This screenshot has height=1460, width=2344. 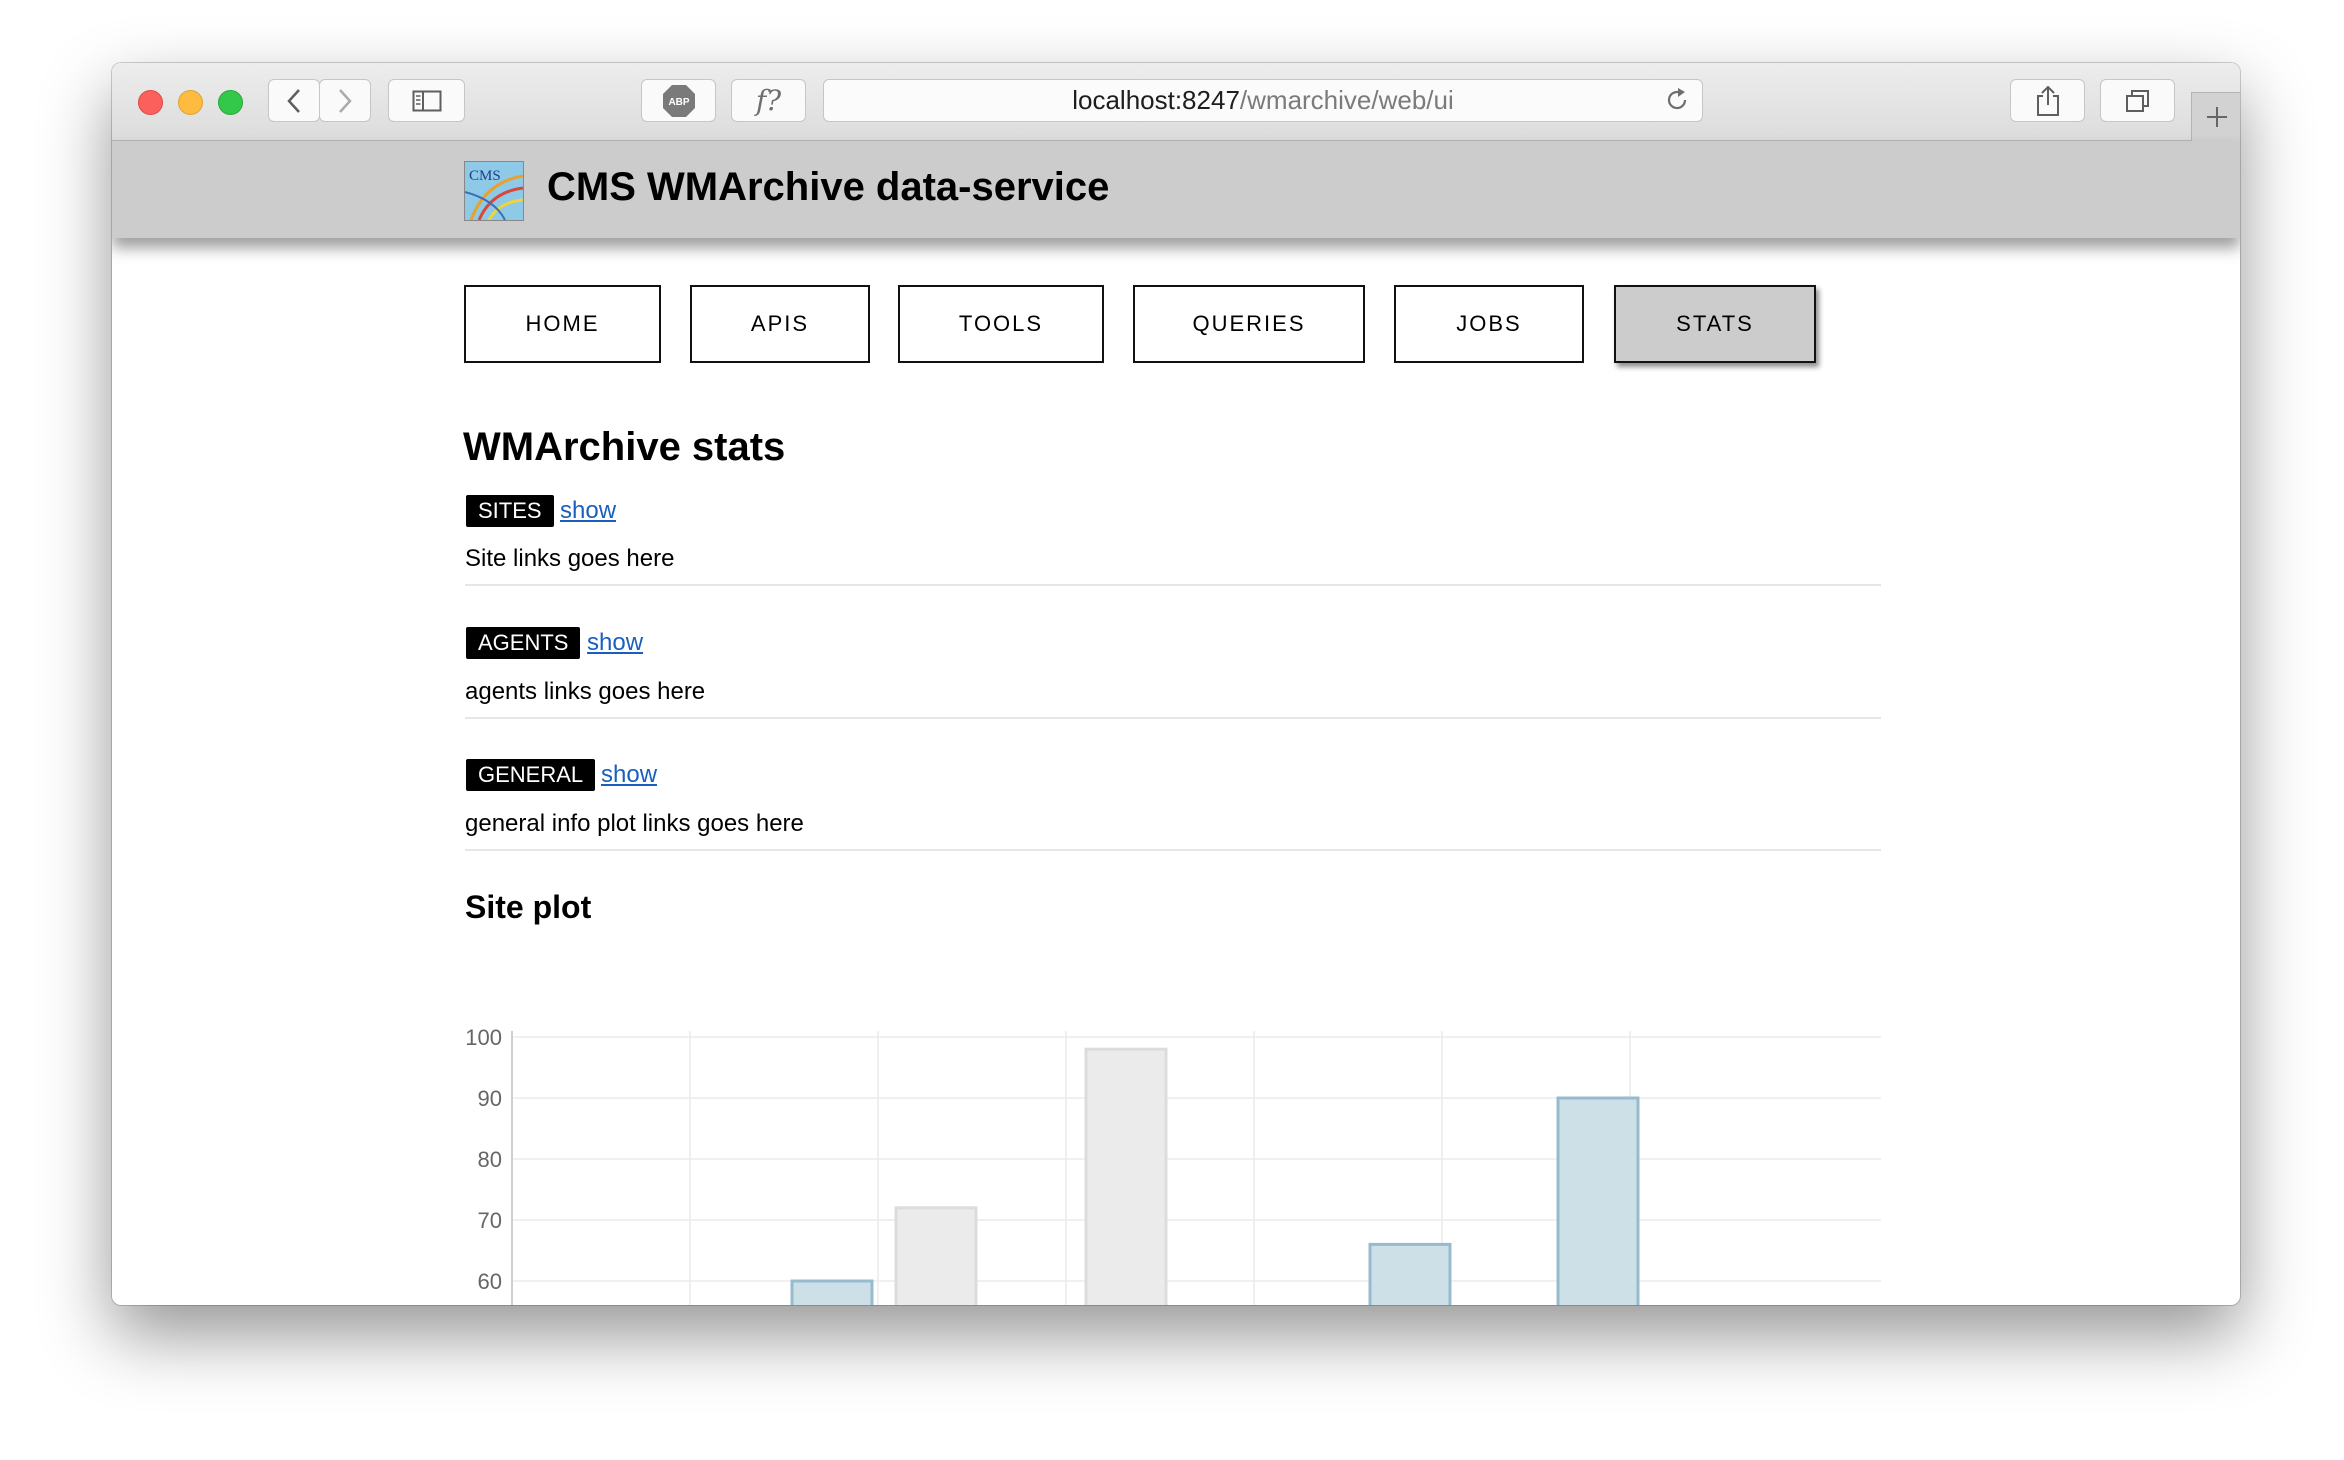 I want to click on show-tabs-button, so click(x=2137, y=100).